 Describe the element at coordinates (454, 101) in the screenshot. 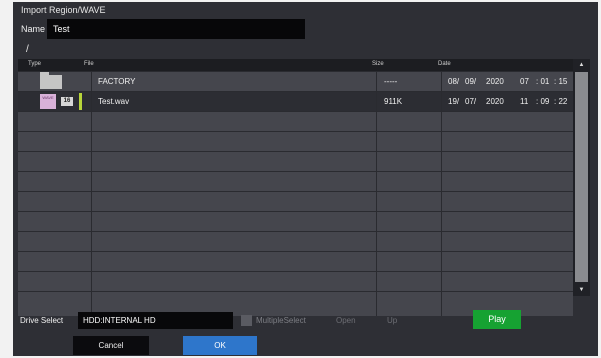

I see `date-day: 19/` at that location.